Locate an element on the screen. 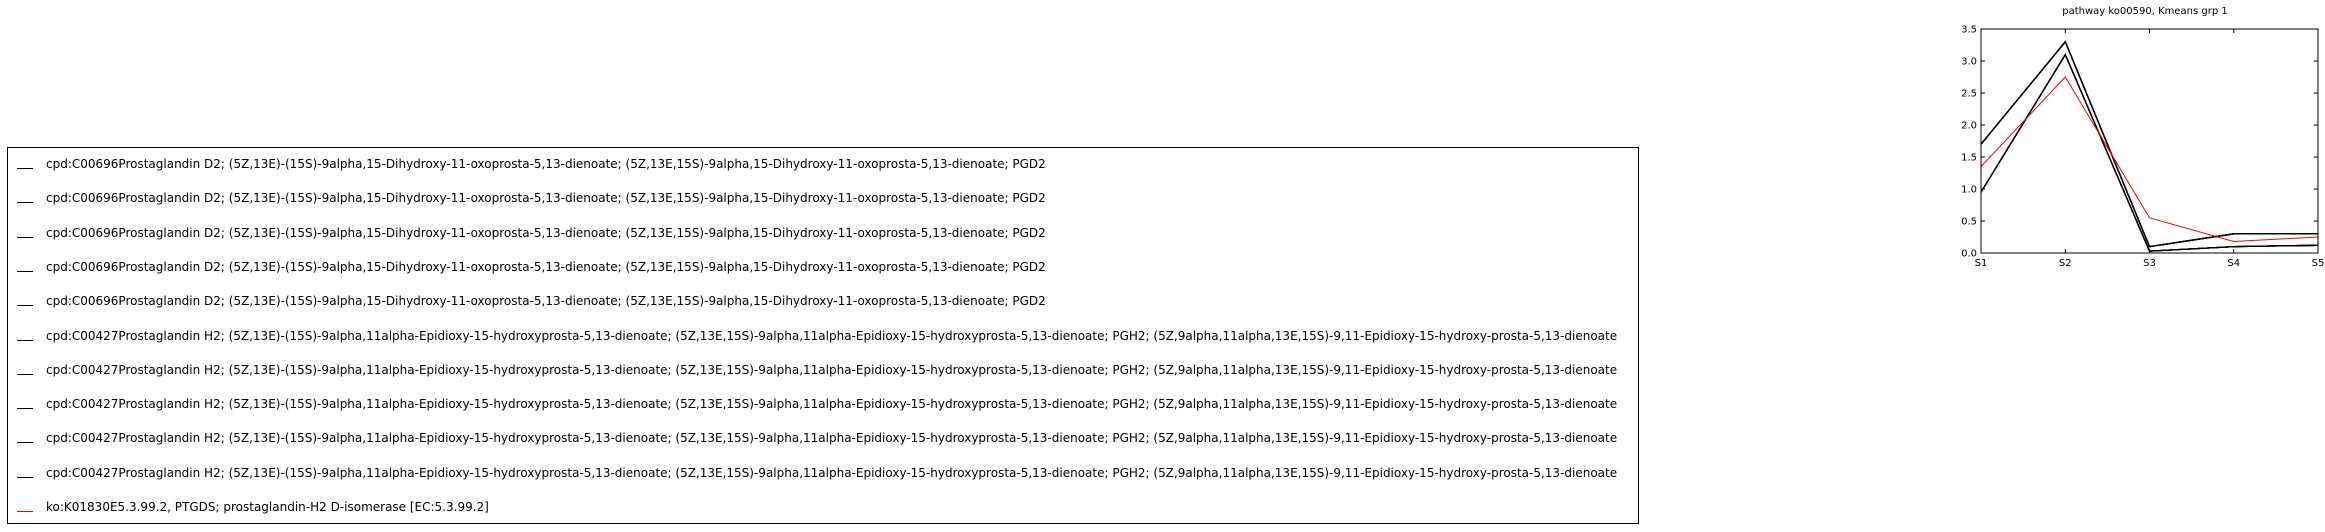  x-tick-label: S4 is located at coordinates (2233, 263).